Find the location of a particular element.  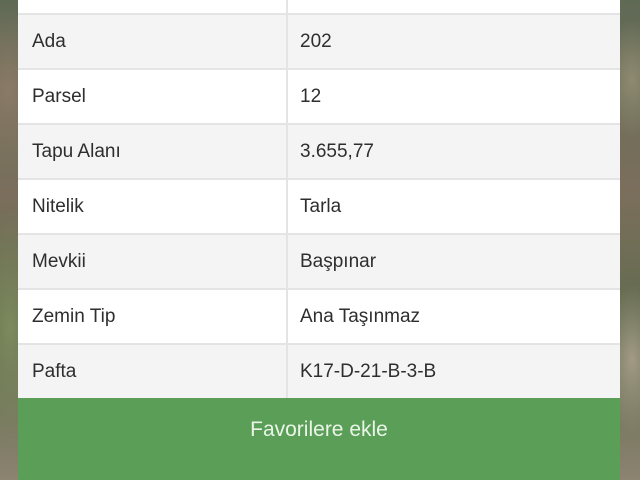

row-value: Ana Taşınmaz is located at coordinates (360, 316).